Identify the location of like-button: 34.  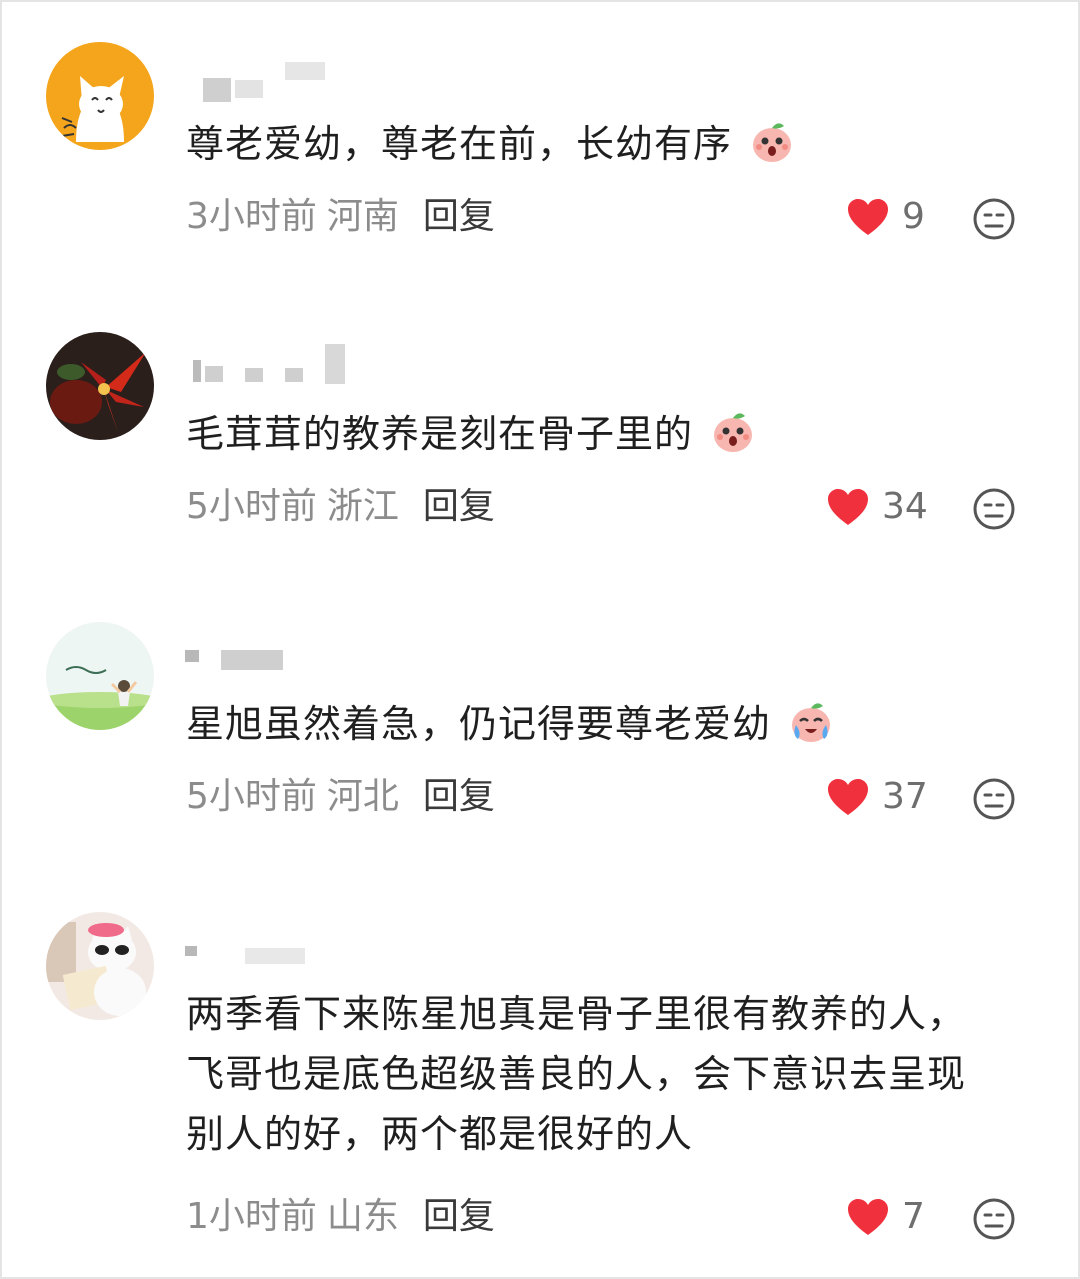
(877, 507).